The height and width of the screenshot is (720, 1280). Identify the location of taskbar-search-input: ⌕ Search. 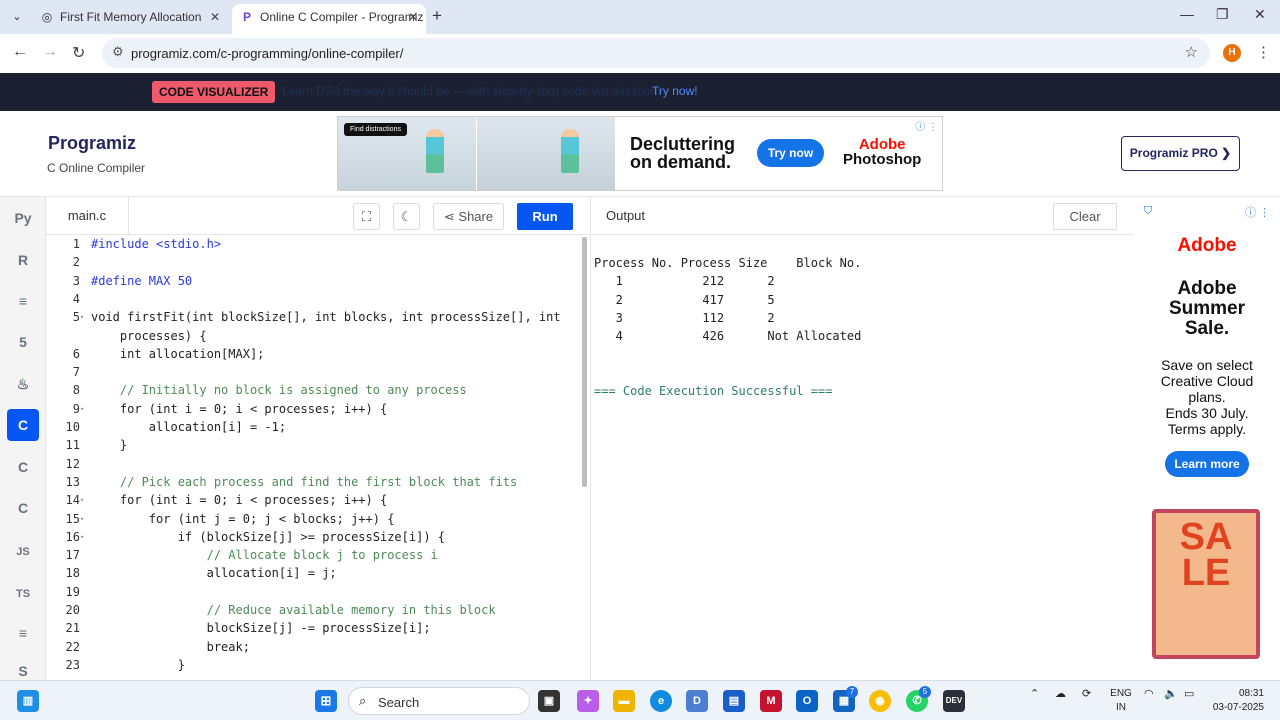
(439, 701).